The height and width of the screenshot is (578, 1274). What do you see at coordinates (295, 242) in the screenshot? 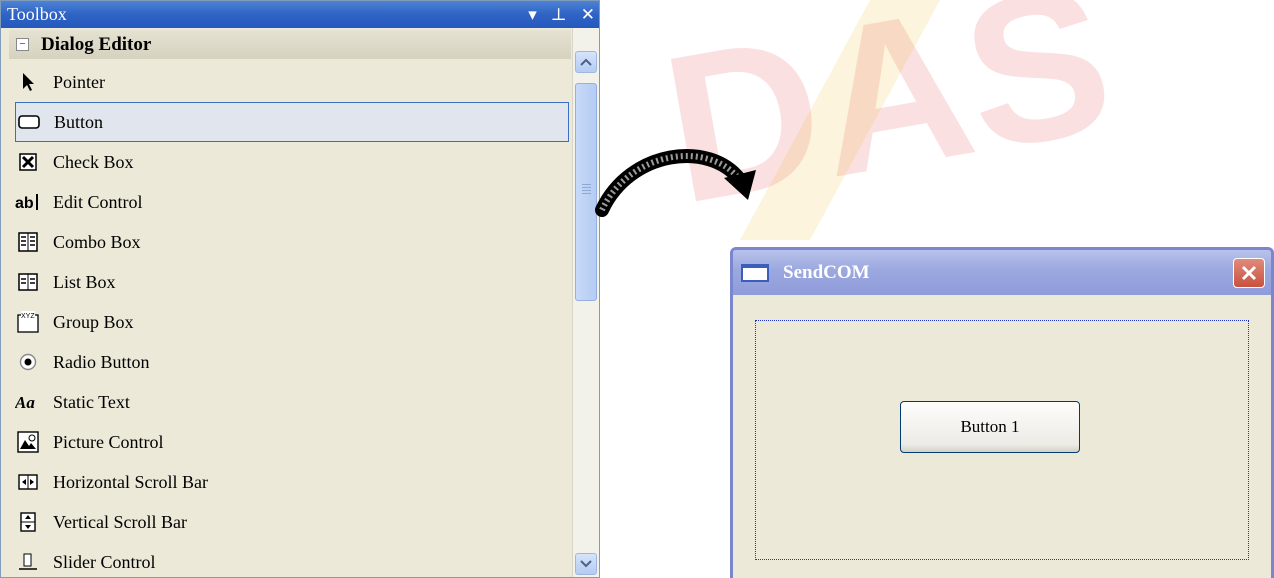
I see `toolbox-item-combo-box: Combo Box` at bounding box center [295, 242].